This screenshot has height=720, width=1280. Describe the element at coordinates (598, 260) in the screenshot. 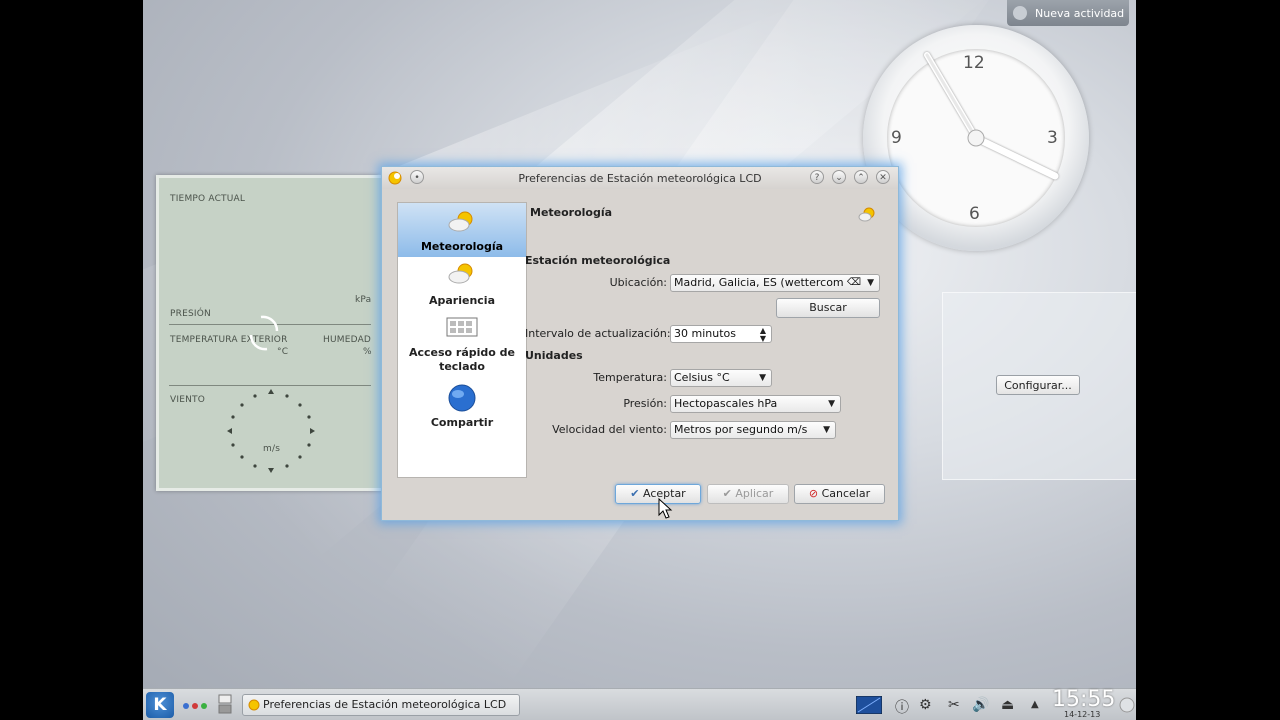

I see `station-section-heading: Estación meteorológica` at that location.